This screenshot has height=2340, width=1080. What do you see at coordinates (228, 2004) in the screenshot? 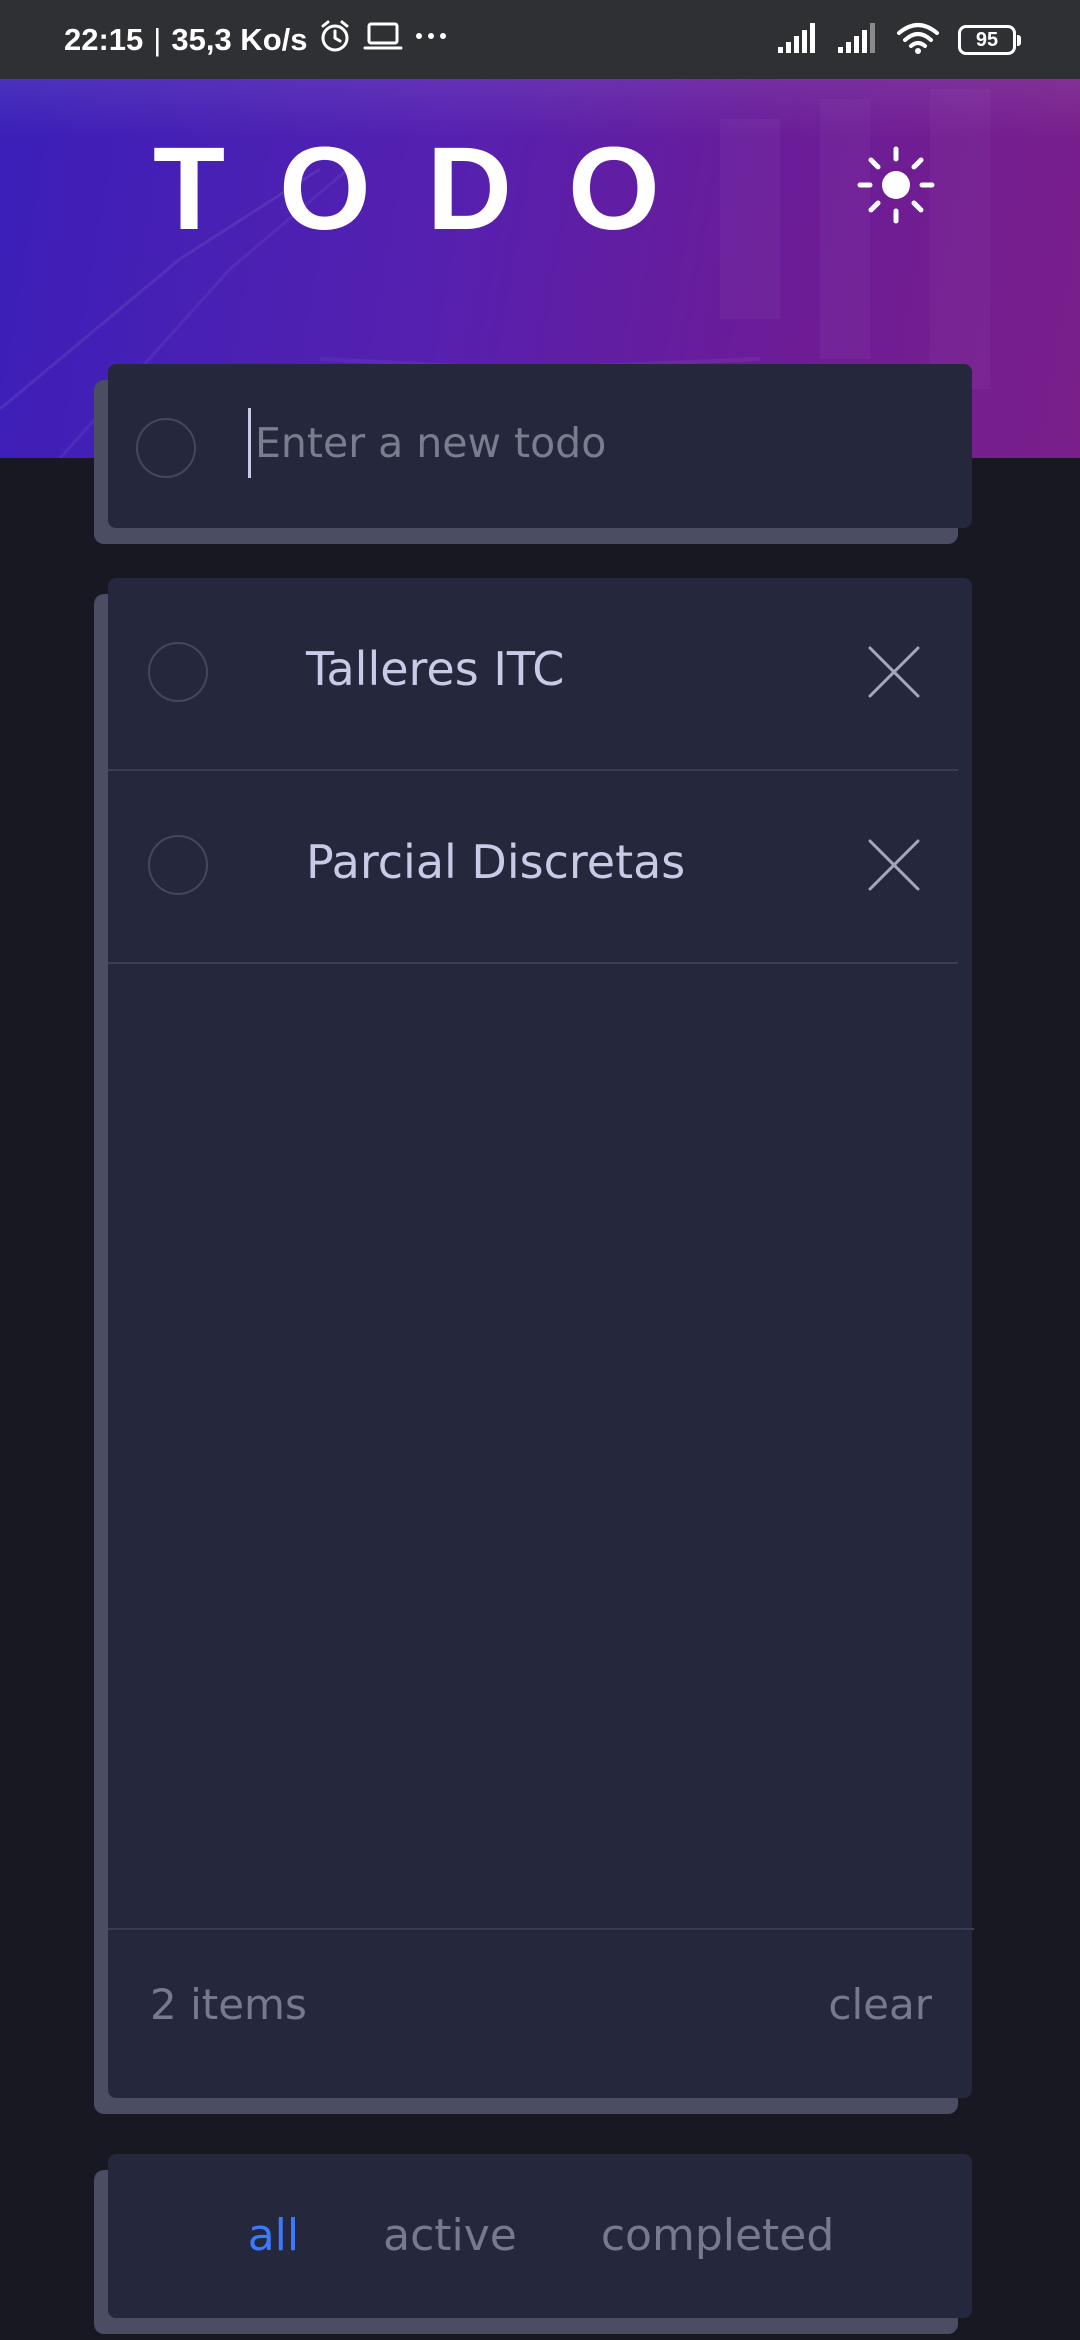
I see `items-left-count: 2 items` at bounding box center [228, 2004].